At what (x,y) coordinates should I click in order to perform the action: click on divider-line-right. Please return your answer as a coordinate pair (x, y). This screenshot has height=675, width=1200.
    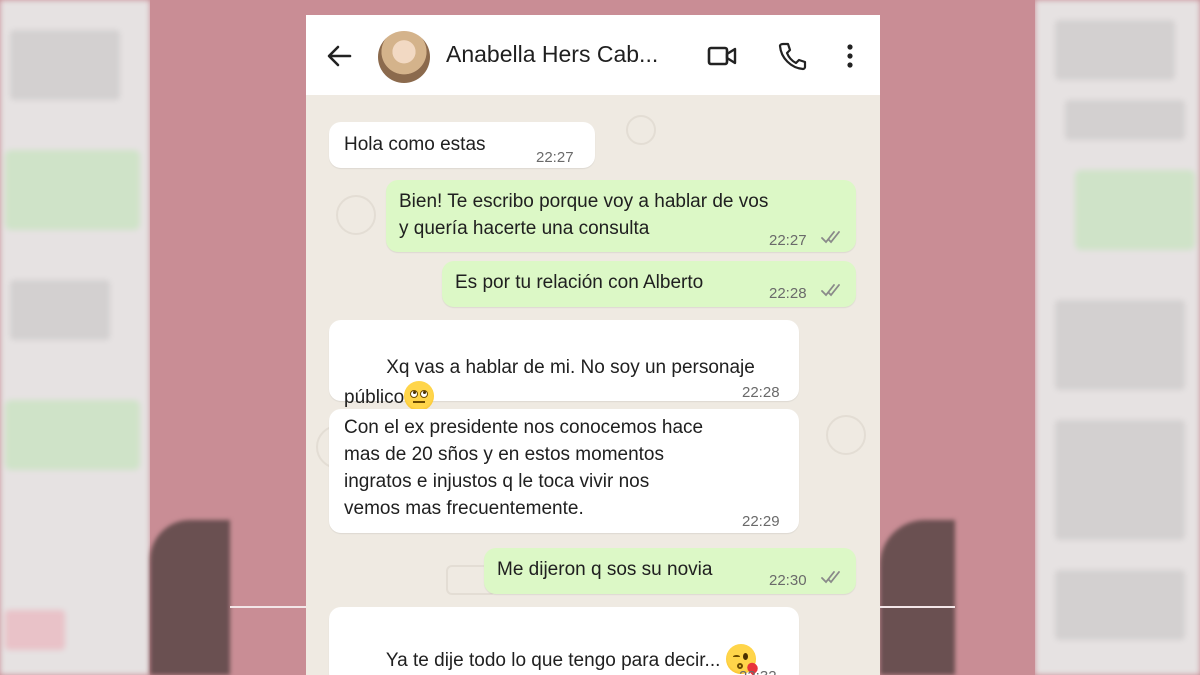
    Looking at the image, I should click on (917, 607).